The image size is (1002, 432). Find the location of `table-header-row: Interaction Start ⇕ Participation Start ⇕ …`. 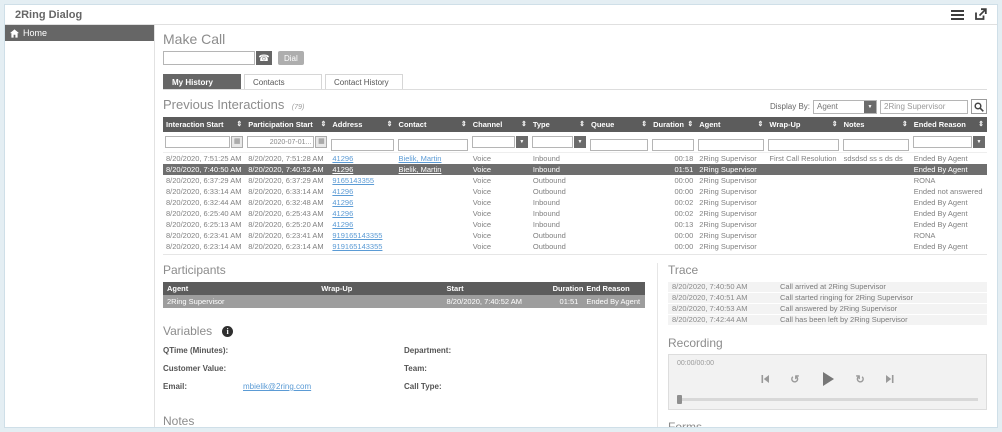

table-header-row: Interaction Start ⇕ Participation Start ⇕ … is located at coordinates (575, 124).